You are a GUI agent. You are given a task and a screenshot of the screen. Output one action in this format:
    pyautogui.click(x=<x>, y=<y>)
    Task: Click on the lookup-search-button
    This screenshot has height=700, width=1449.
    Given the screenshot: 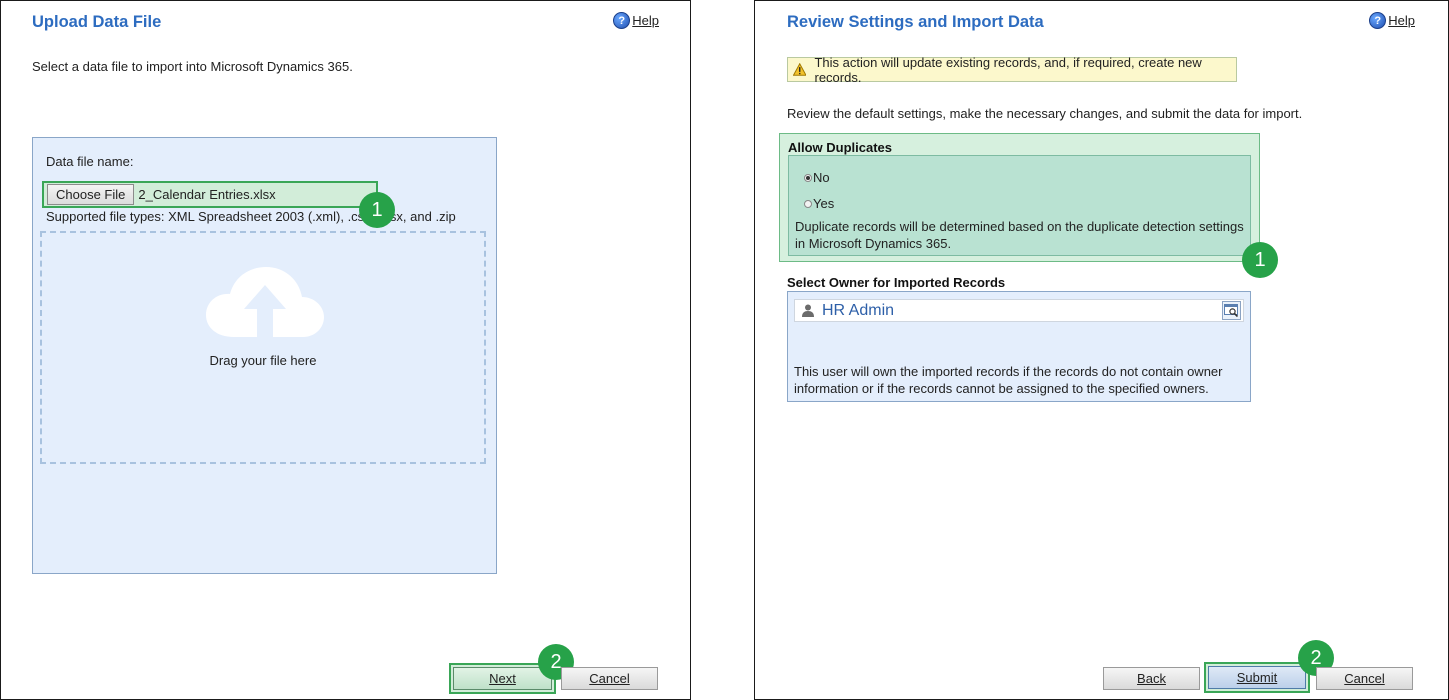 What is the action you would take?
    pyautogui.click(x=1231, y=310)
    